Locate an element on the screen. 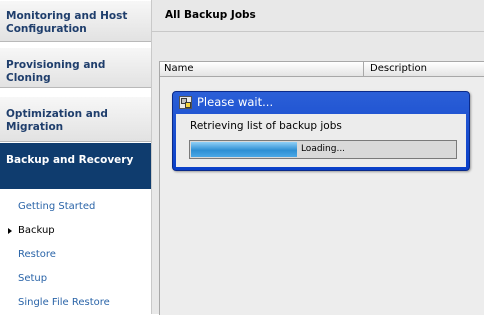  nav-section-backup-recovery: Backup and Recovery is located at coordinates (75, 166).